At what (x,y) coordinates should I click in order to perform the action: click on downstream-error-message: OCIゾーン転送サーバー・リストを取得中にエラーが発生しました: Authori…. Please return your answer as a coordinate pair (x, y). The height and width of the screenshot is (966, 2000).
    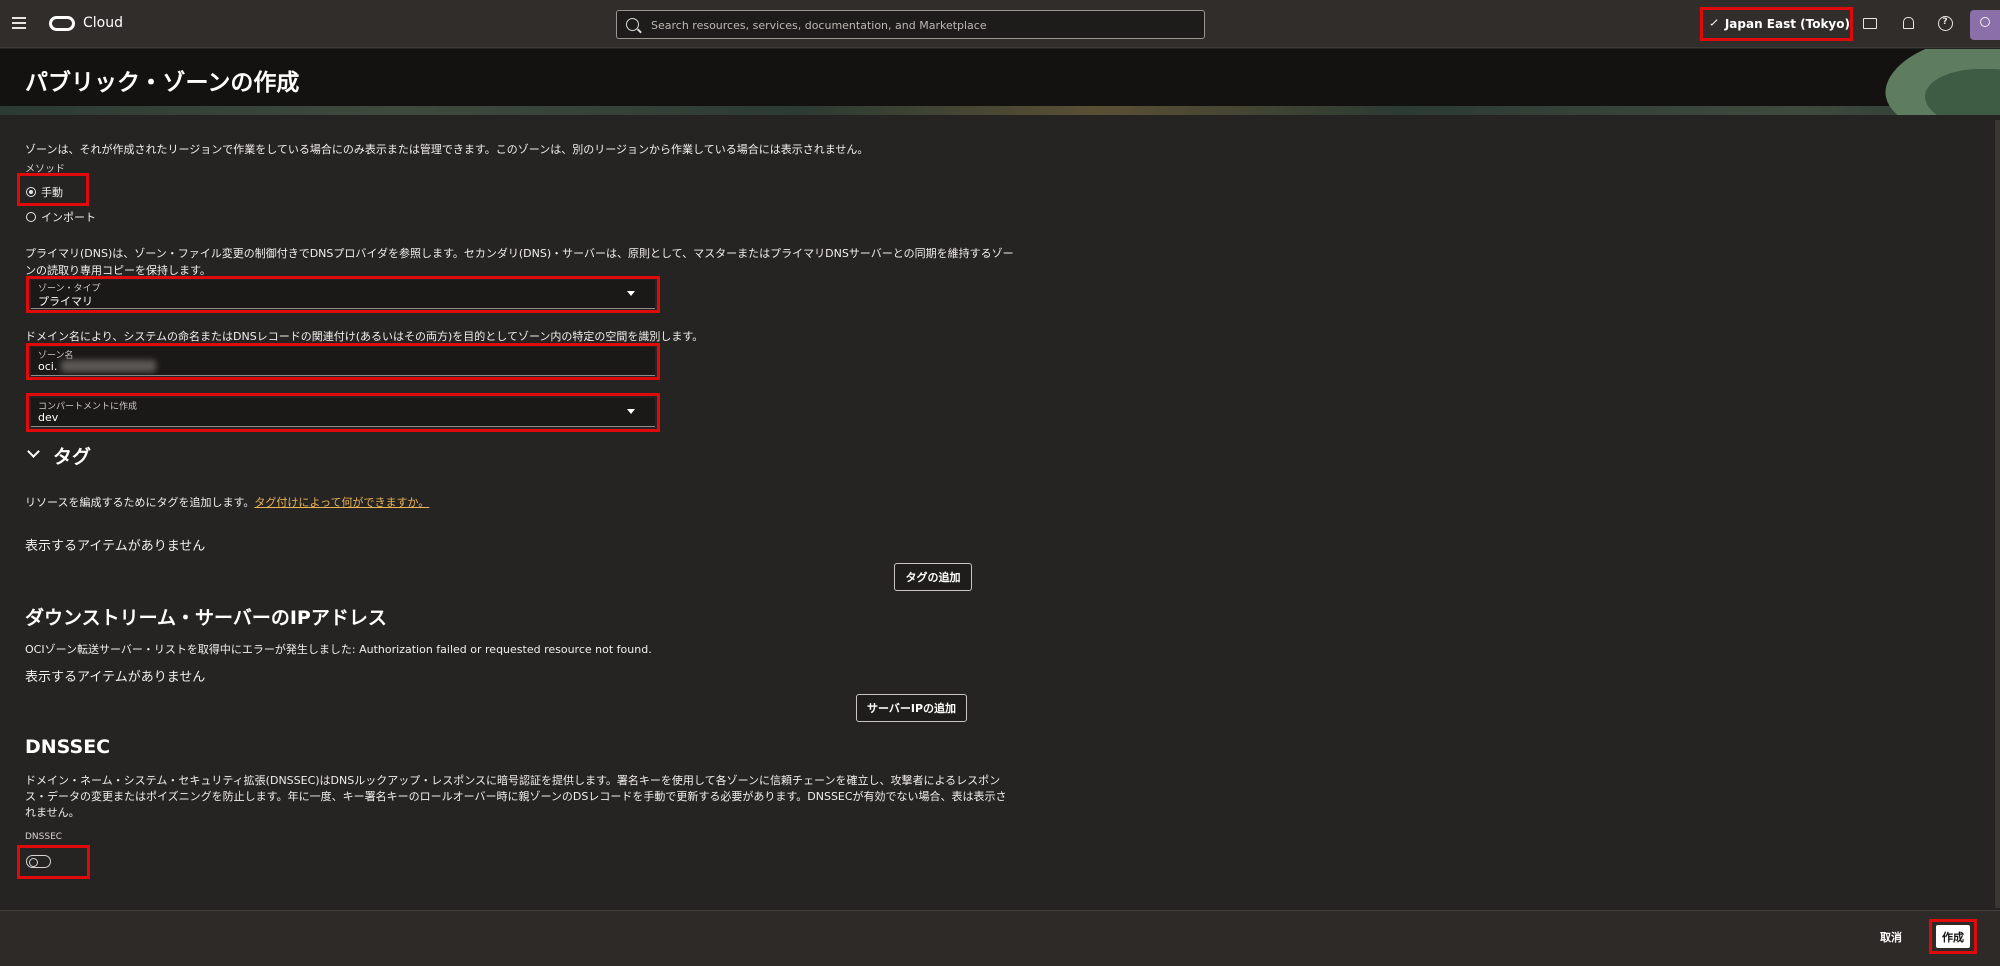
    Looking at the image, I should click on (338, 649).